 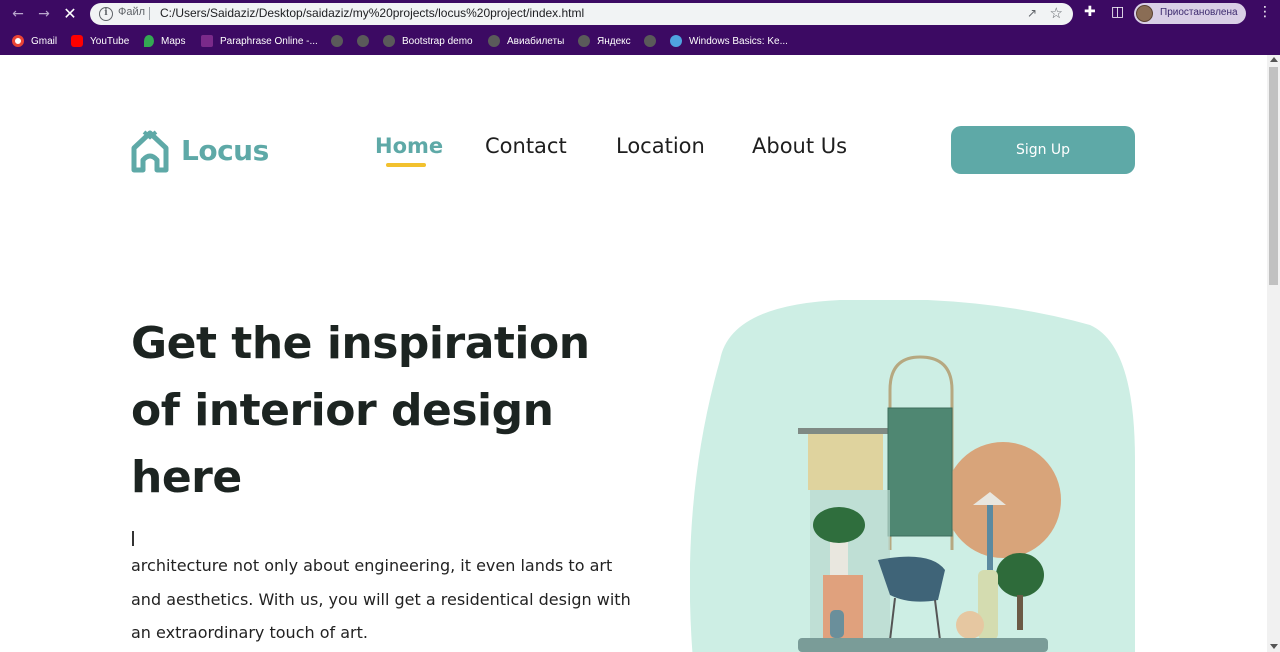 What do you see at coordinates (1043, 150) in the screenshot?
I see `signup-button: Sign Up` at bounding box center [1043, 150].